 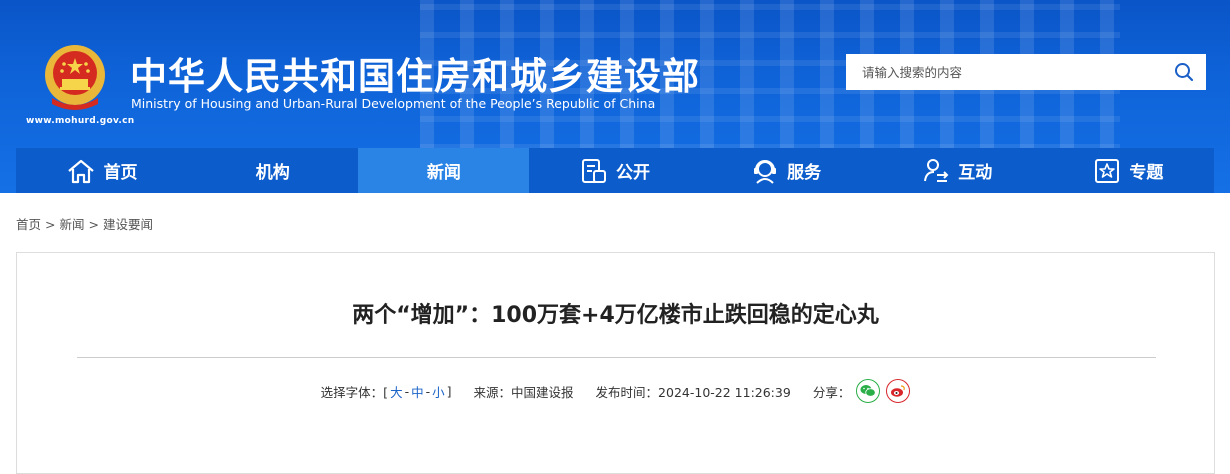 I want to click on nav-item-news: 新闻, so click(x=444, y=170).